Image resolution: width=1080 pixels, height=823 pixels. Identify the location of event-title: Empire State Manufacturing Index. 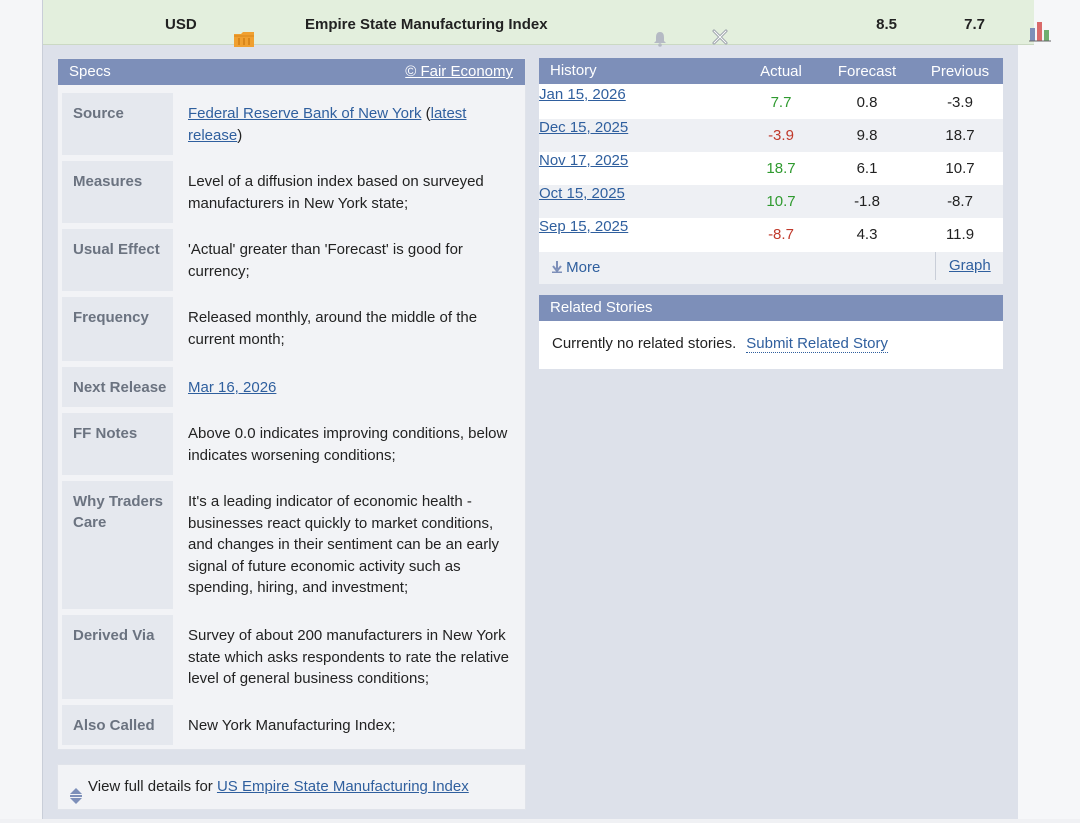
(426, 24).